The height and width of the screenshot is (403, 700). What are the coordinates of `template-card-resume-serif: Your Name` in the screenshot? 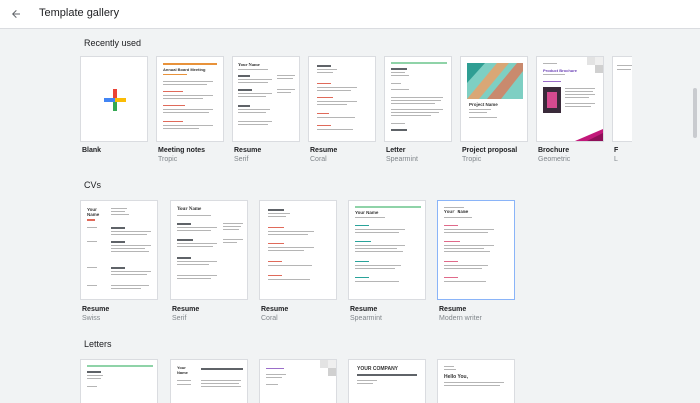 It's located at (266, 99).